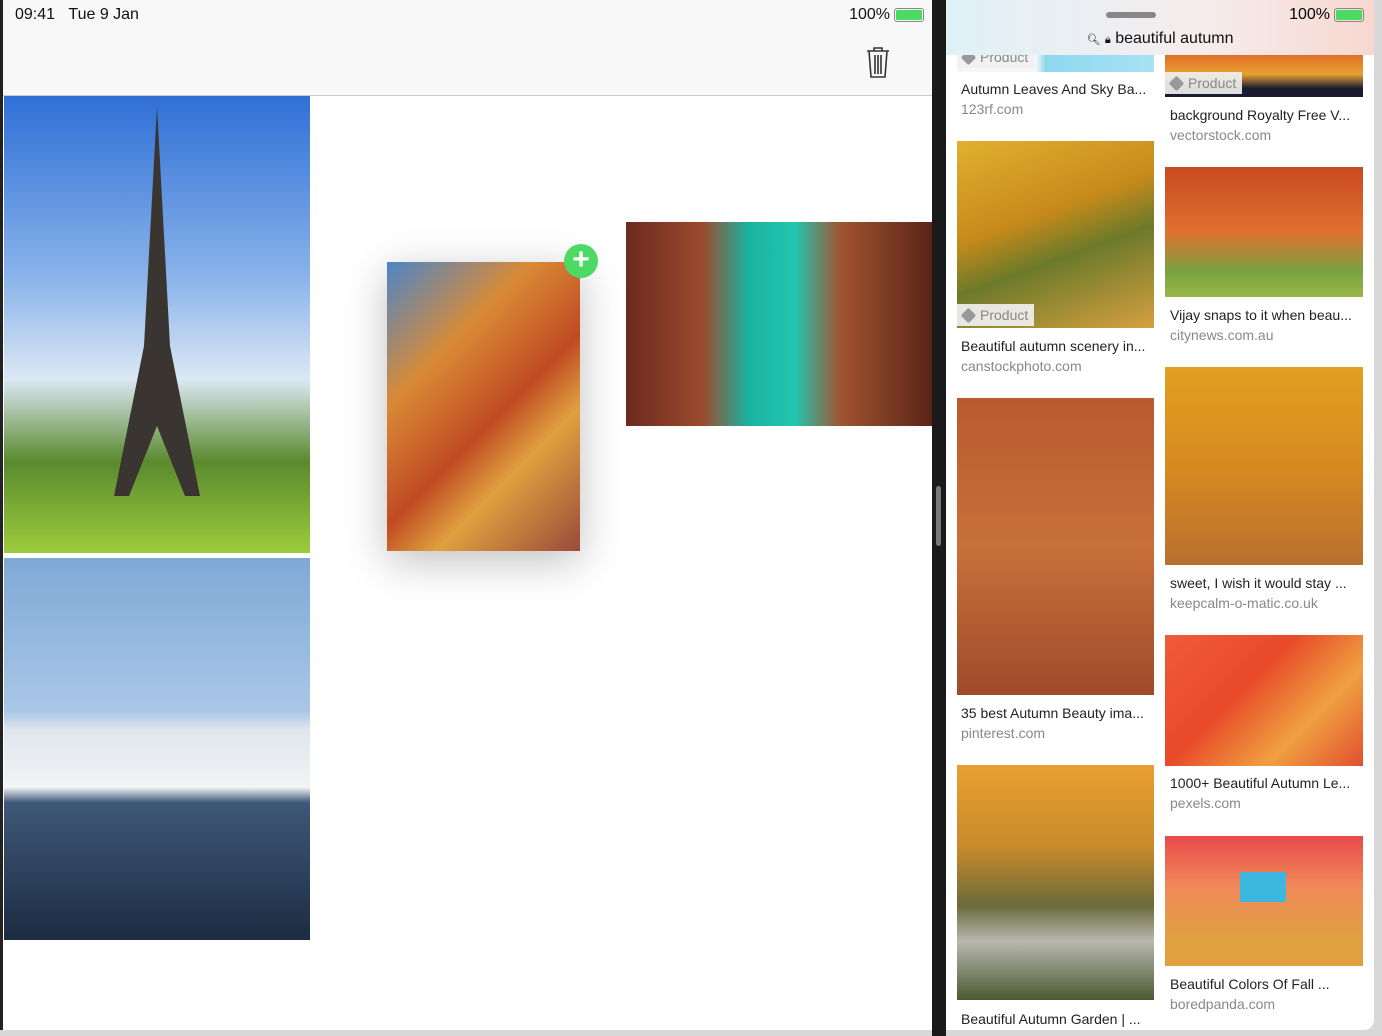  I want to click on result-source: vectorstock.com, so click(1221, 135).